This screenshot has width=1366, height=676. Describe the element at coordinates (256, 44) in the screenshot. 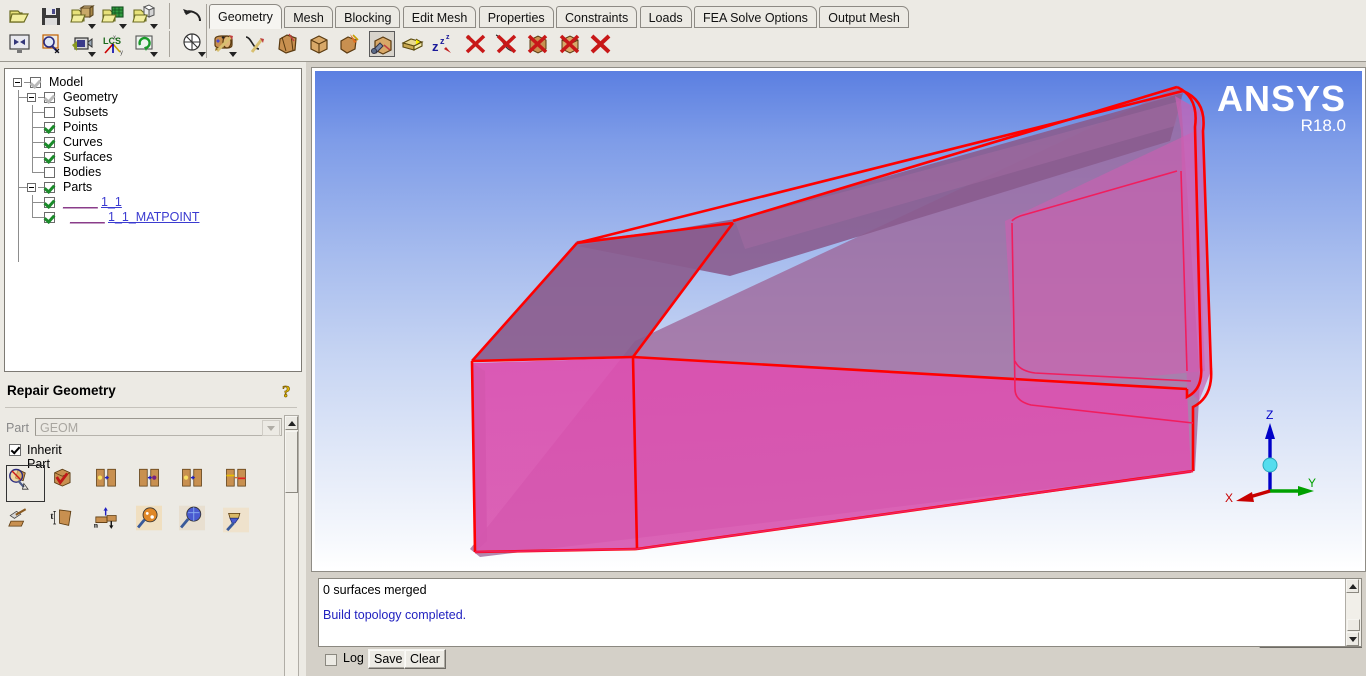

I see `create-curve-icon` at that location.